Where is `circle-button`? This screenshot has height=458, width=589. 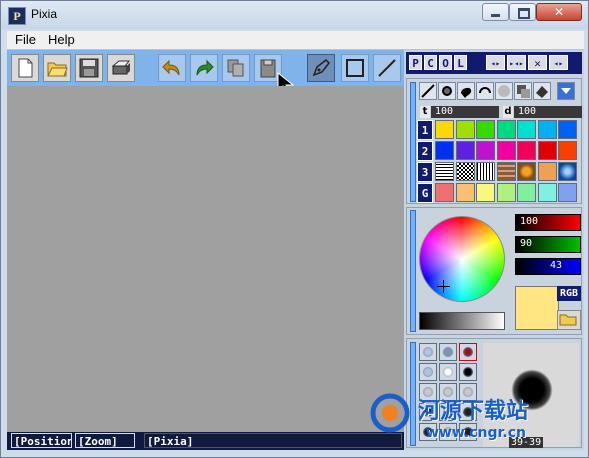
circle-button is located at coordinates (504, 91).